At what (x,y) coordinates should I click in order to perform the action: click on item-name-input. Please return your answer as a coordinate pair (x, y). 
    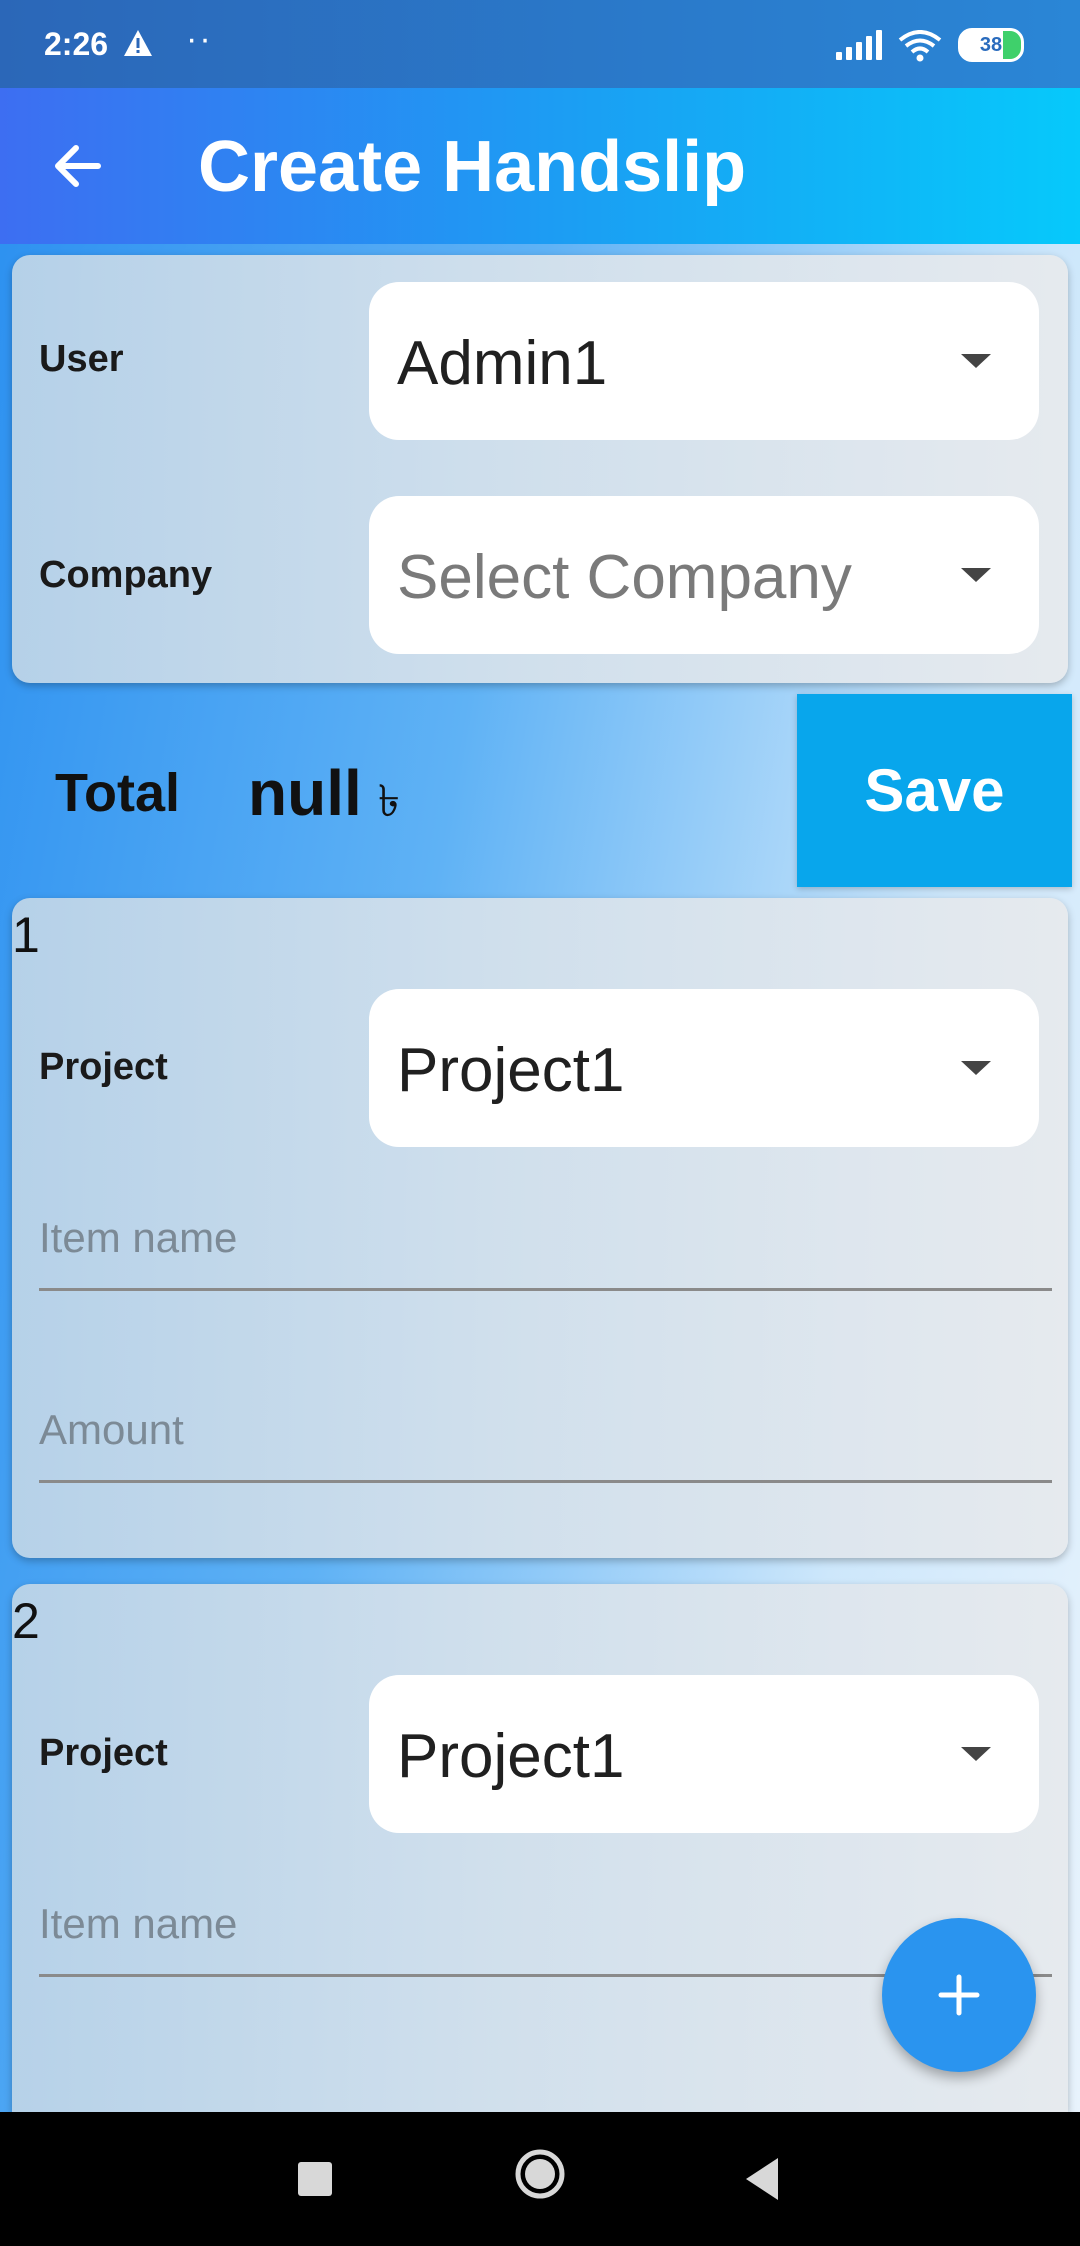
    Looking at the image, I should click on (545, 1238).